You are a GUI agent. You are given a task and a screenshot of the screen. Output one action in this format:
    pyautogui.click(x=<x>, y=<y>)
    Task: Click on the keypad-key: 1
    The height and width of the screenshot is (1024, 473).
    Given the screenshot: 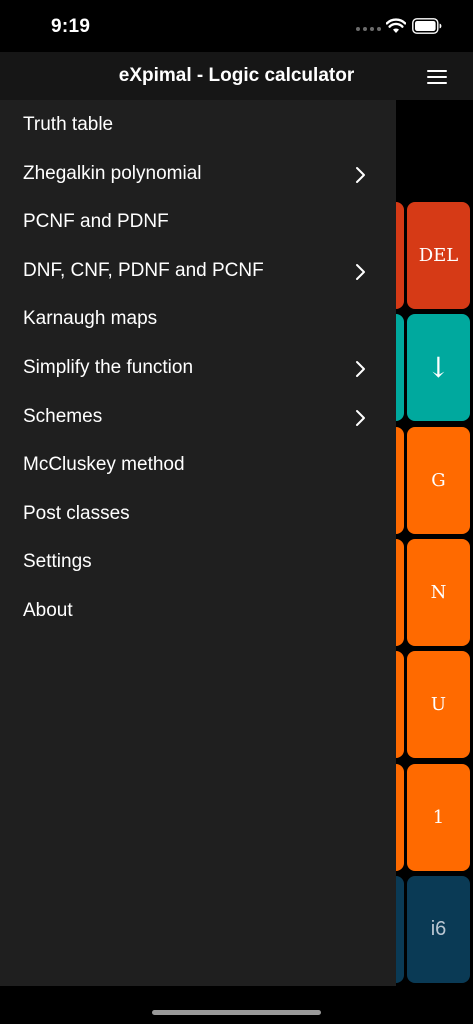 What is the action you would take?
    pyautogui.click(x=438, y=817)
    